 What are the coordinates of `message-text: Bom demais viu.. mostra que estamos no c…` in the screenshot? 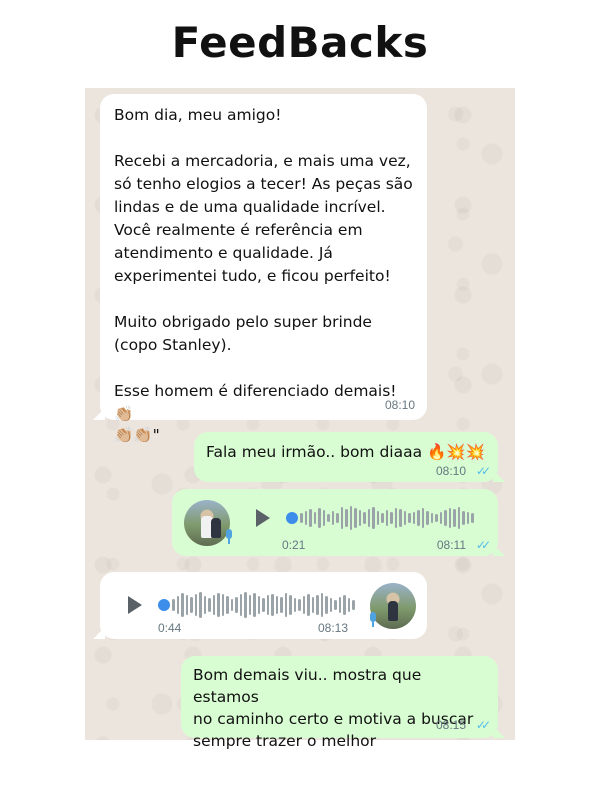 It's located at (333, 708).